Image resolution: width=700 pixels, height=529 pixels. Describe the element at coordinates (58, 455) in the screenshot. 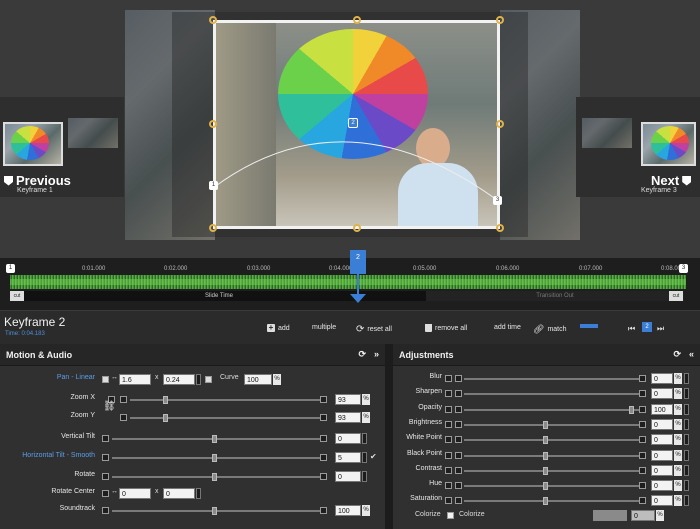

I see `horizontal-tilt-label: Horizontal Tilt - Smooth` at that location.